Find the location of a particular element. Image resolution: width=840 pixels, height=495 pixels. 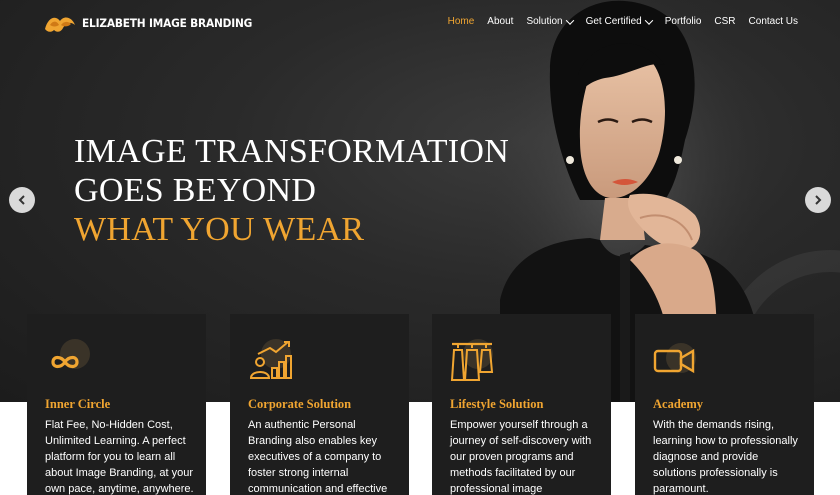

card-title: Academy is located at coordinates (678, 404).